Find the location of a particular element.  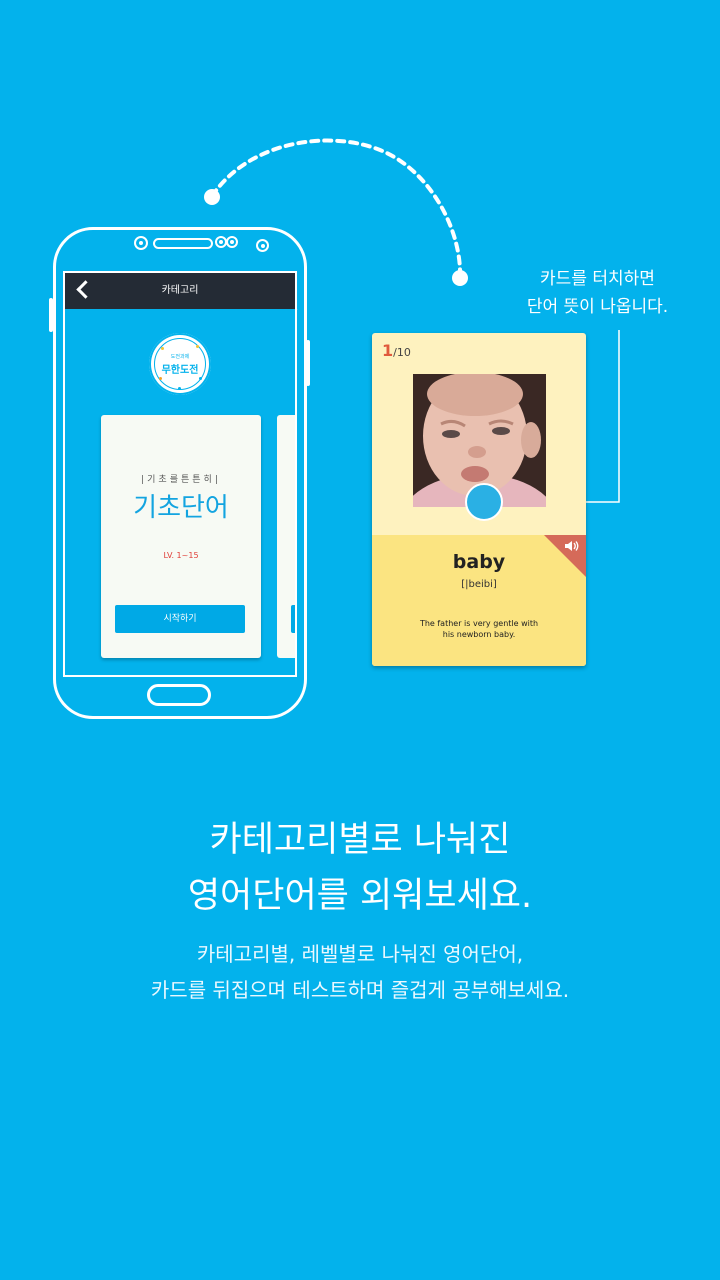

touch-indicator is located at coordinates (484, 502).